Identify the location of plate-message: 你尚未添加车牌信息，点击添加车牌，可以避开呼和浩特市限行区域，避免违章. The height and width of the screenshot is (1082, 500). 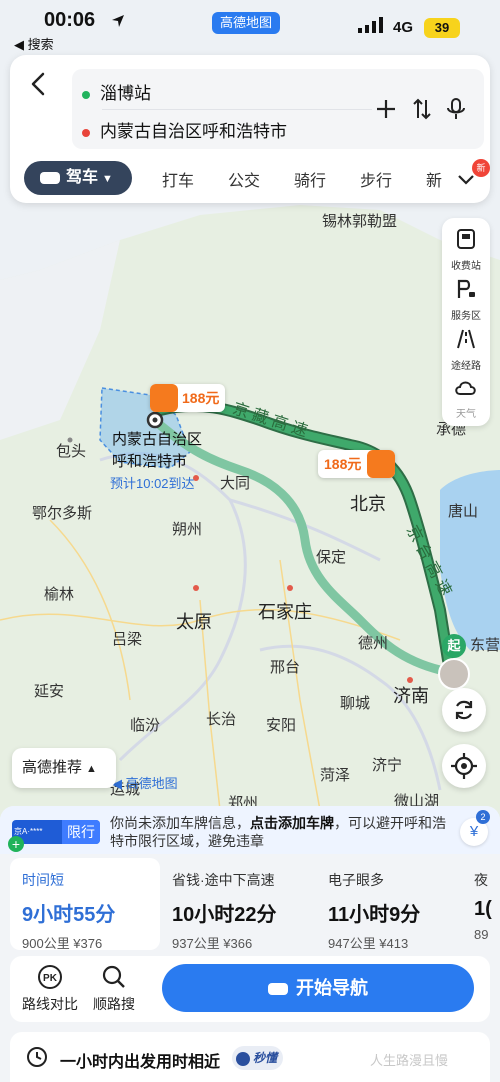
(280, 832).